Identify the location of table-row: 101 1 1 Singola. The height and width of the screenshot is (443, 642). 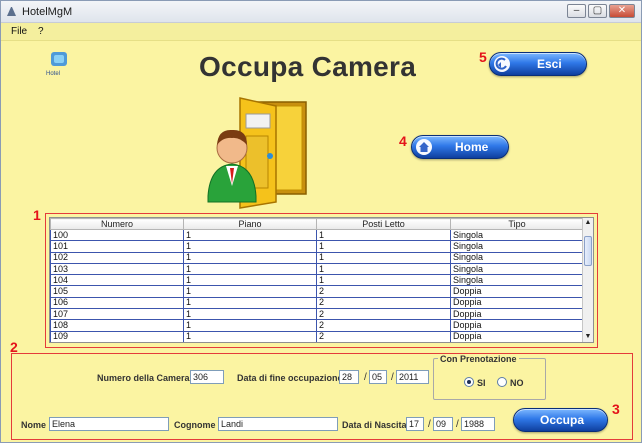
(317, 246).